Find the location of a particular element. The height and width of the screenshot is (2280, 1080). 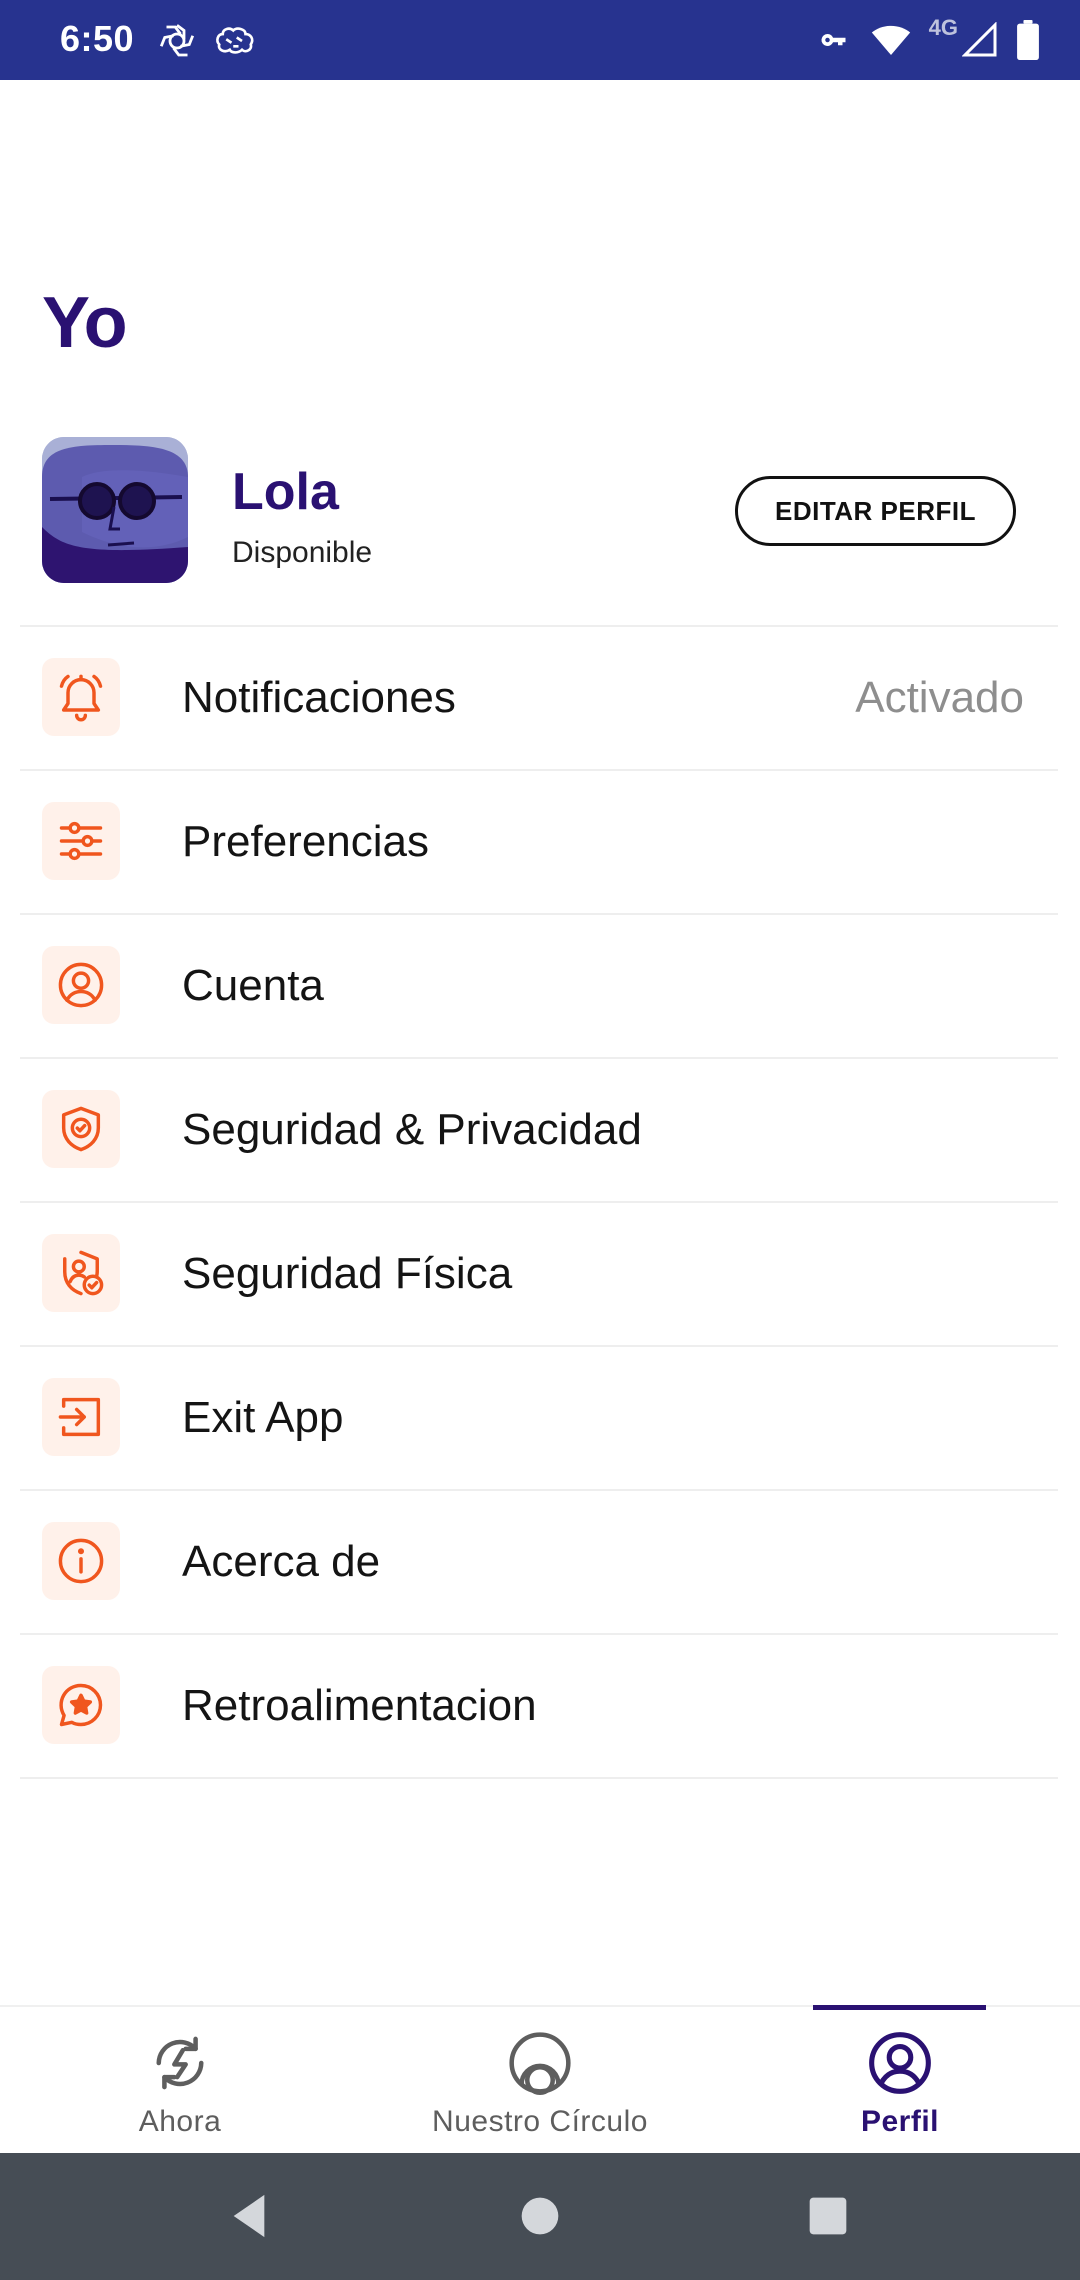

menu-item-label: Preferencias is located at coordinates (306, 841).